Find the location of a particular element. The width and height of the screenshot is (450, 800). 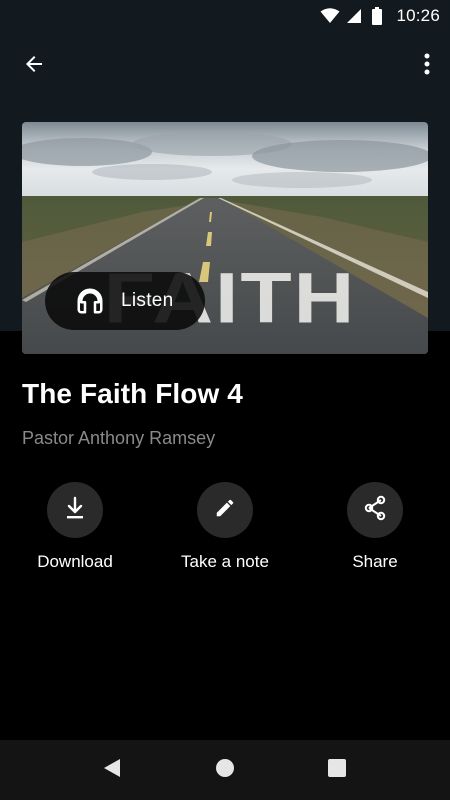

nav-back-button is located at coordinates (112, 770).